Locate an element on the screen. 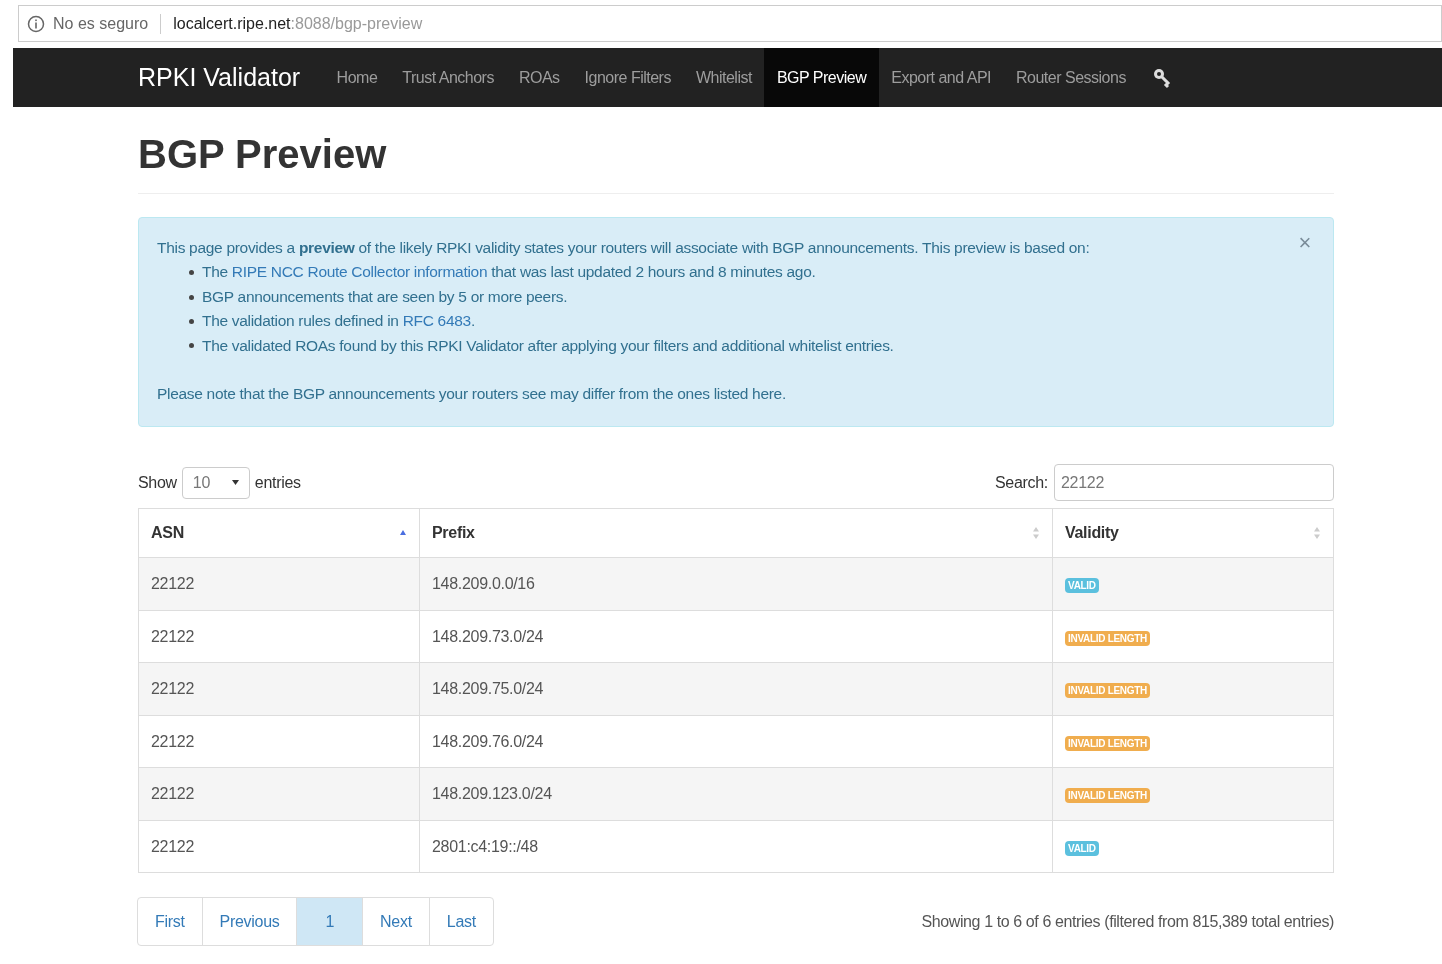 The image size is (1442, 964). column-header: ASN is located at coordinates (279, 533).